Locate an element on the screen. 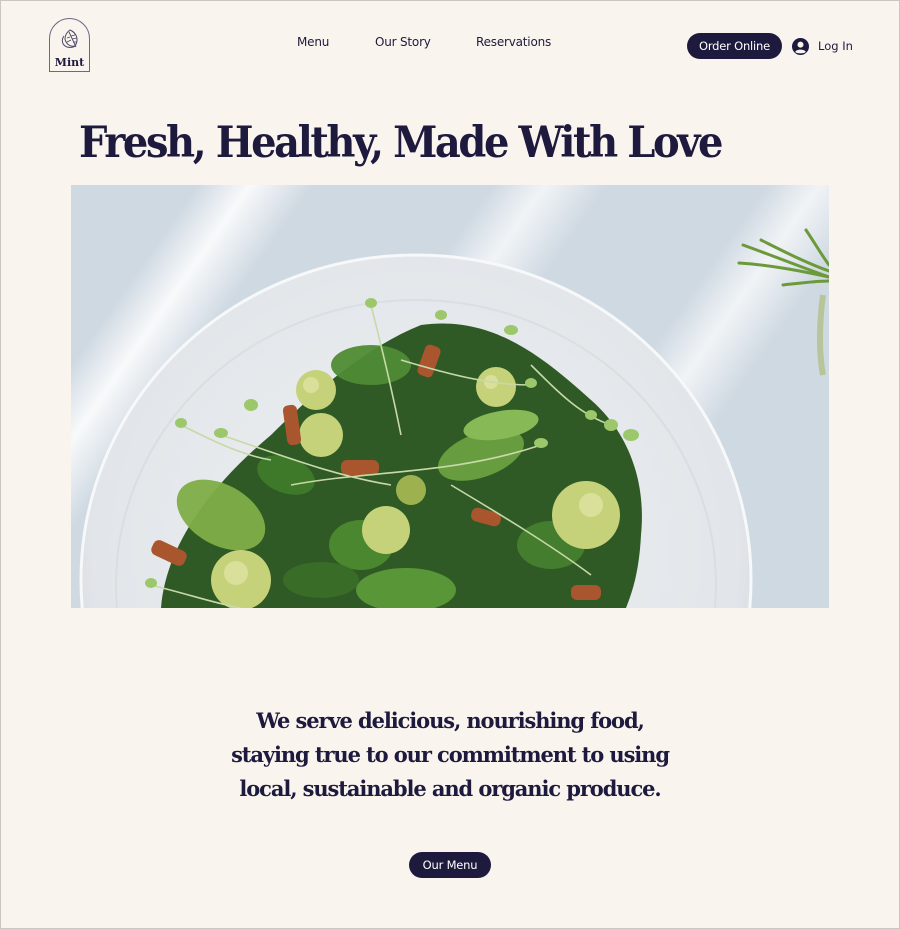  intro-line: staying true to our commitment to using is located at coordinates (450, 754).